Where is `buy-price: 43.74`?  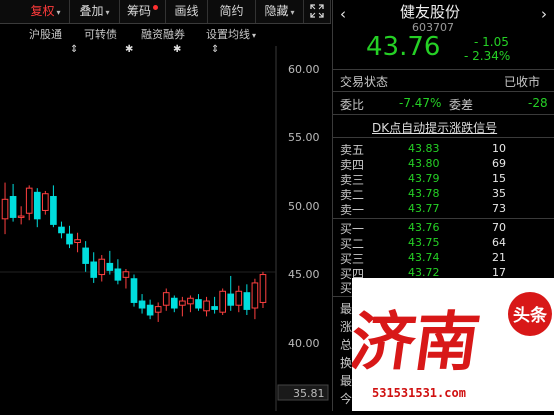
buy-price: 43.74 is located at coordinates (424, 257).